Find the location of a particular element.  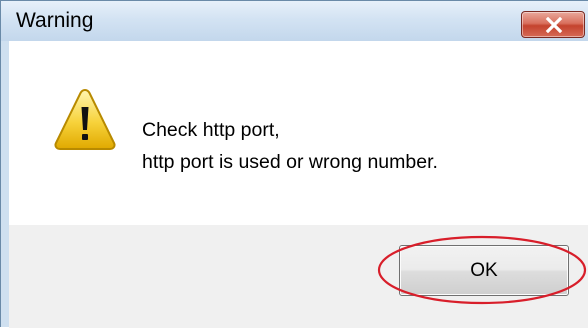

ok-button: OK is located at coordinates (484, 270).